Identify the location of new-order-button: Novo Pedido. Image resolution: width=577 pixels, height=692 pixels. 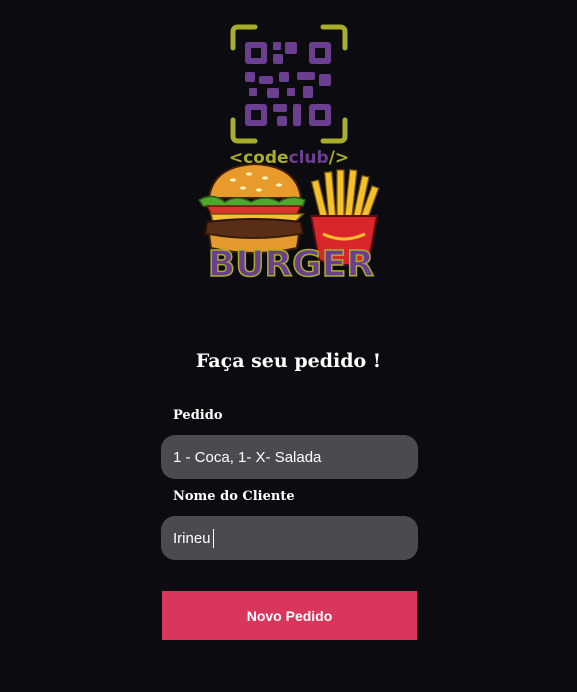
(289, 615).